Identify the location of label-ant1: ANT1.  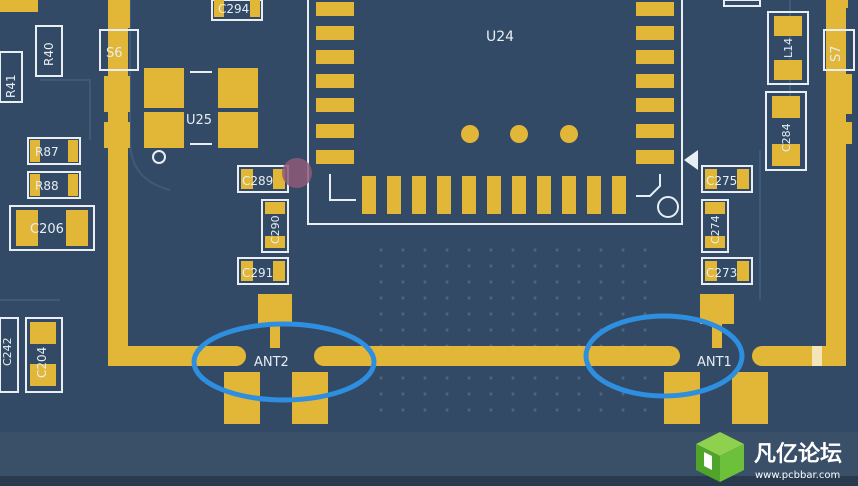
(714, 362).